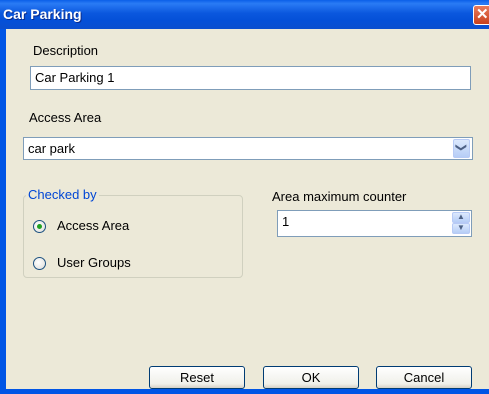 This screenshot has height=394, width=489. What do you see at coordinates (424, 377) in the screenshot?
I see `cancel-button: Cancel` at bounding box center [424, 377].